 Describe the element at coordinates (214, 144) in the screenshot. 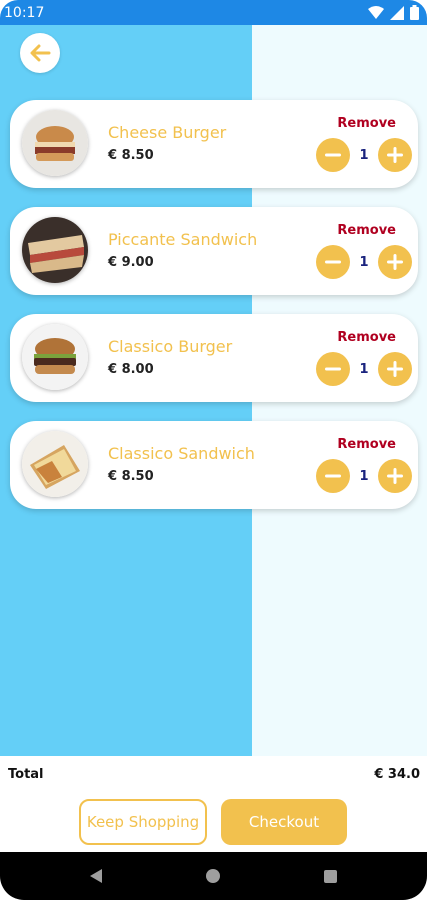

I see `cart-item: Cheese Burger € 8.50 Remove 1` at that location.